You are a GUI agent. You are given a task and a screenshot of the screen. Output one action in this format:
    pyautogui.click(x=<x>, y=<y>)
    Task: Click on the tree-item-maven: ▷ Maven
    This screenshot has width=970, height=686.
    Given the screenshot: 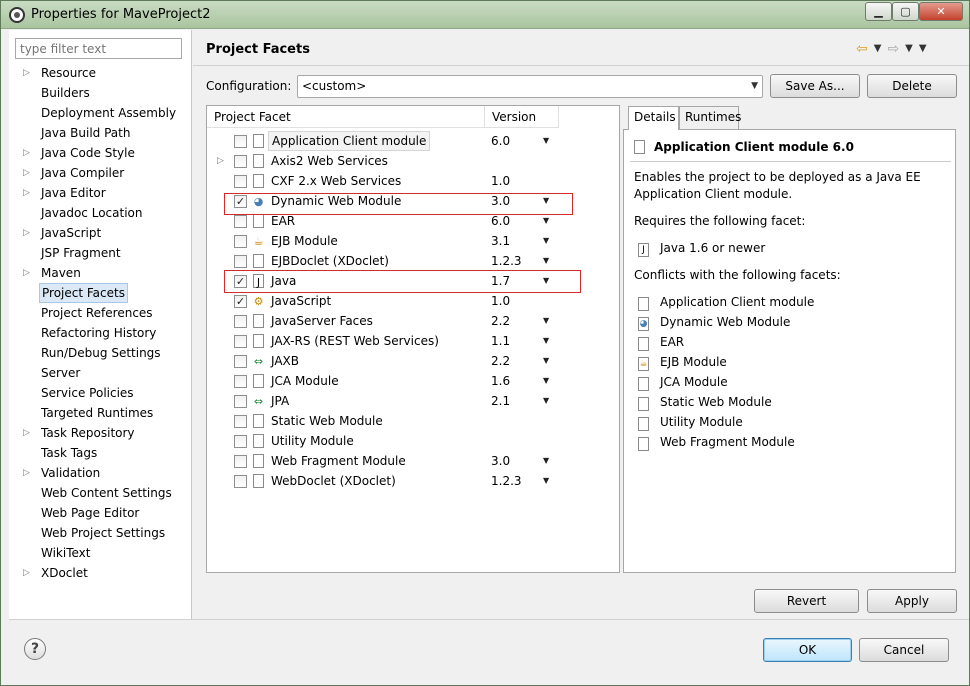 What is the action you would take?
    pyautogui.click(x=100, y=273)
    